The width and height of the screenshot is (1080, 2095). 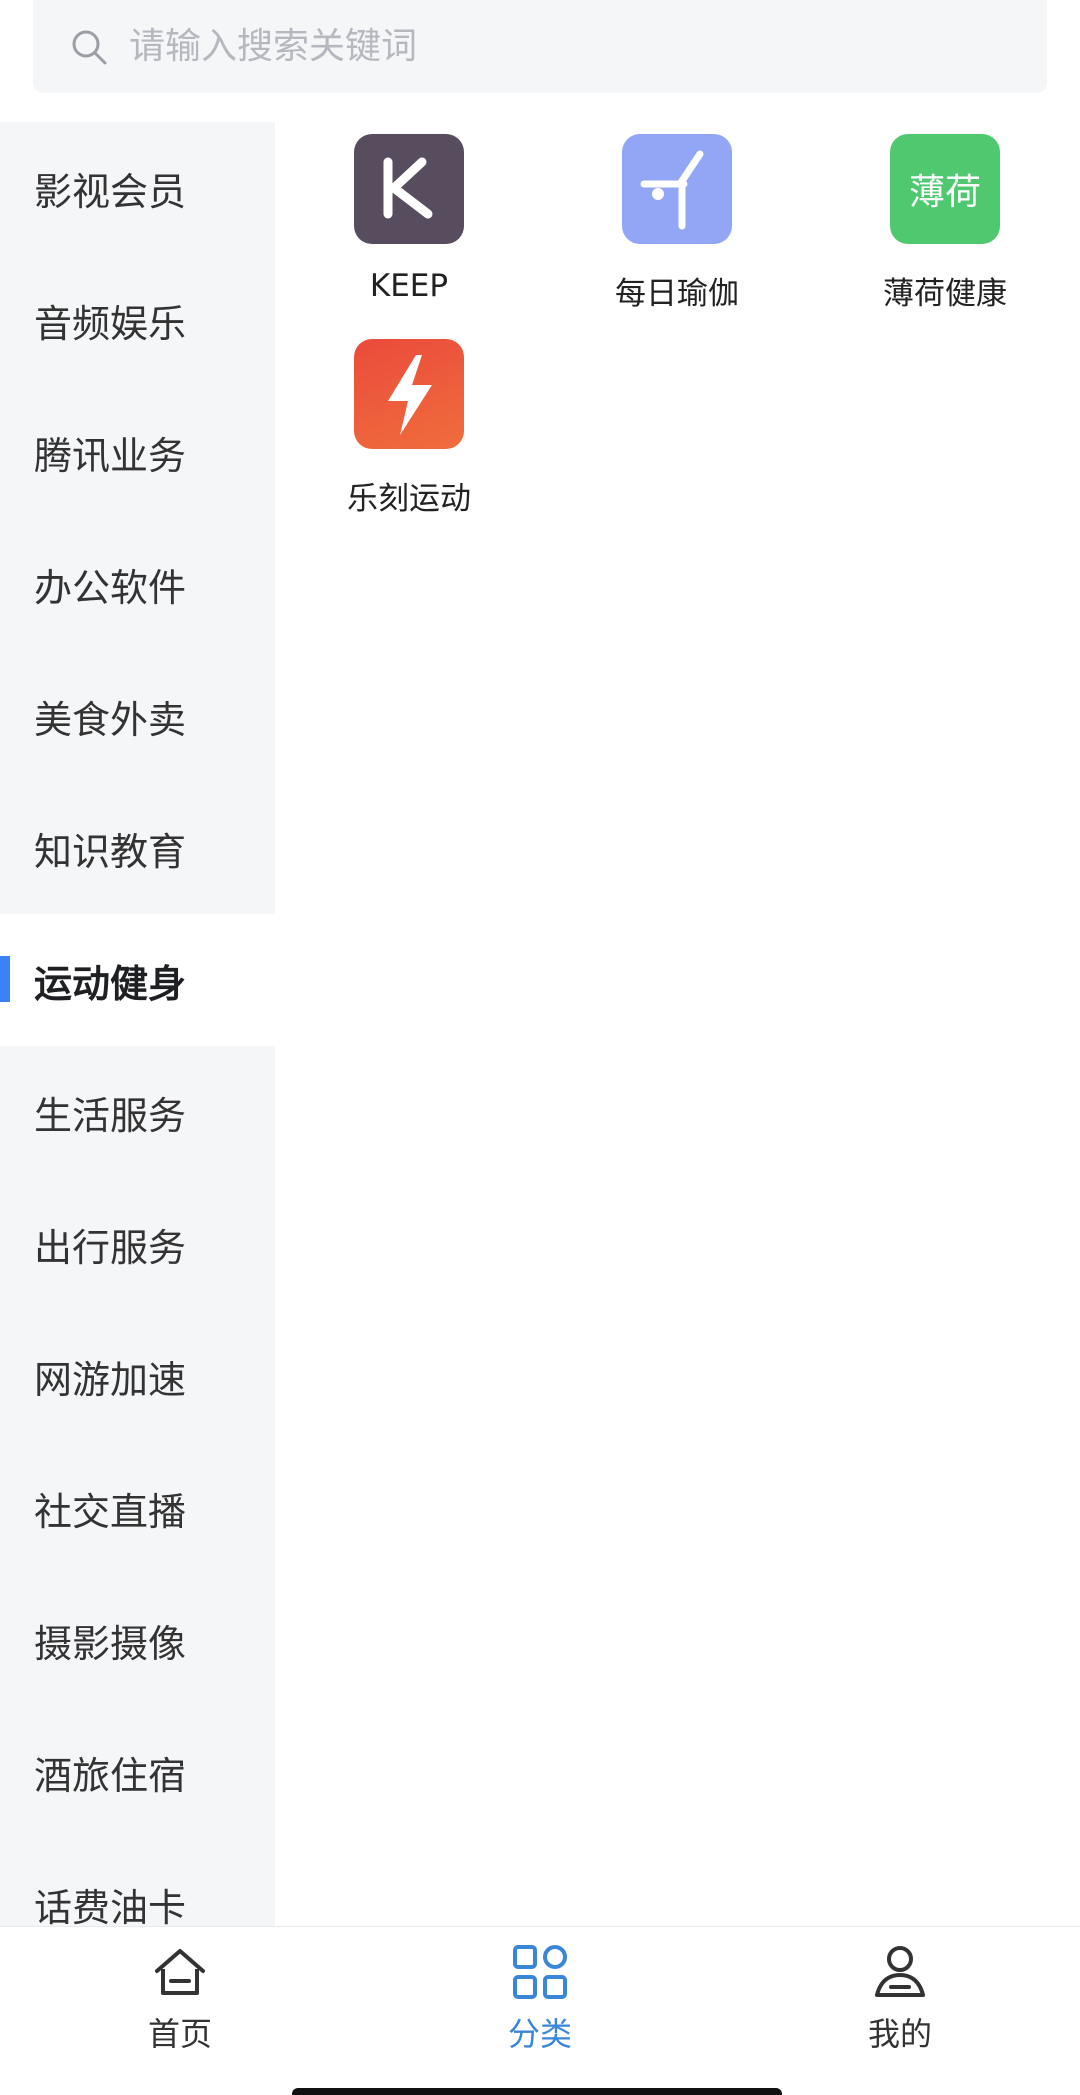 I want to click on nav-item-home: 首页, so click(x=180, y=2011).